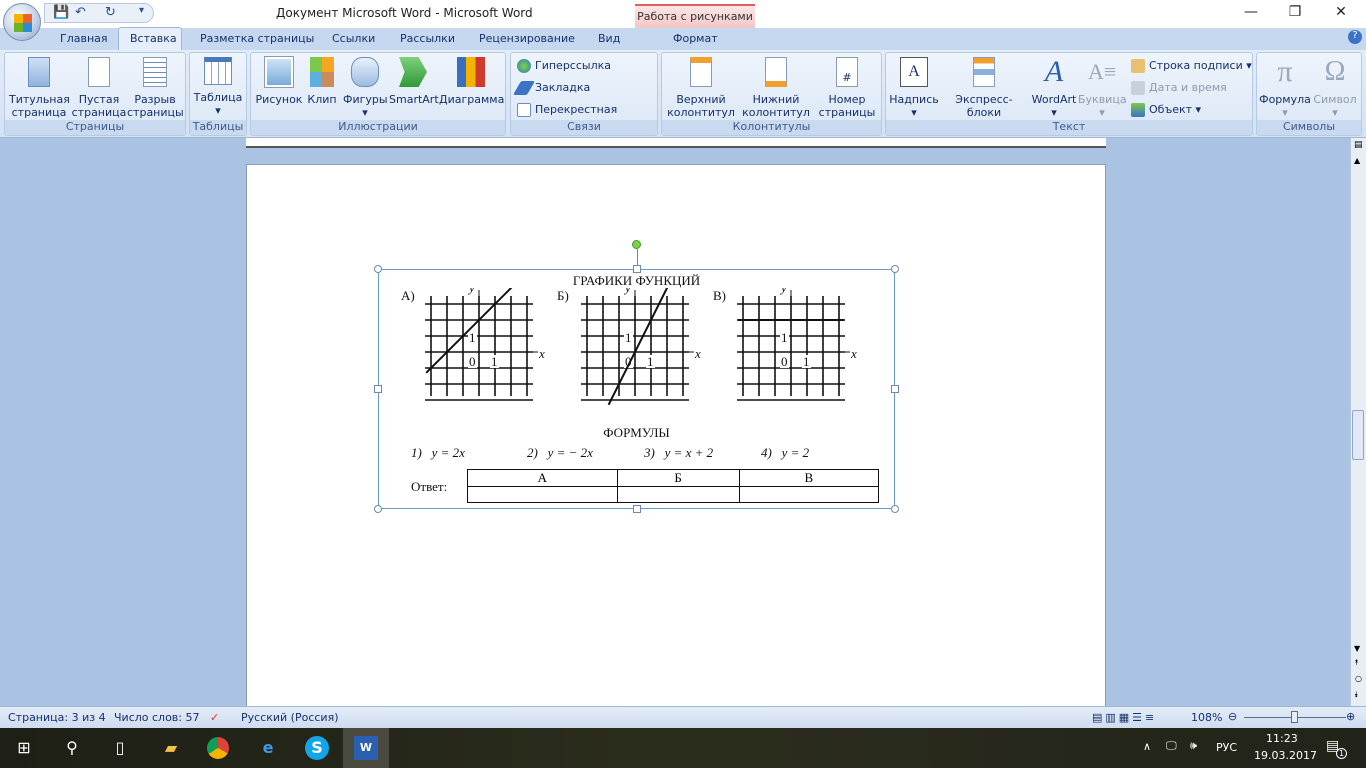 The width and height of the screenshot is (1366, 768). What do you see at coordinates (695, 16) in the screenshot?
I see `picture-tools-context-tab: Работа с рисунками` at bounding box center [695, 16].